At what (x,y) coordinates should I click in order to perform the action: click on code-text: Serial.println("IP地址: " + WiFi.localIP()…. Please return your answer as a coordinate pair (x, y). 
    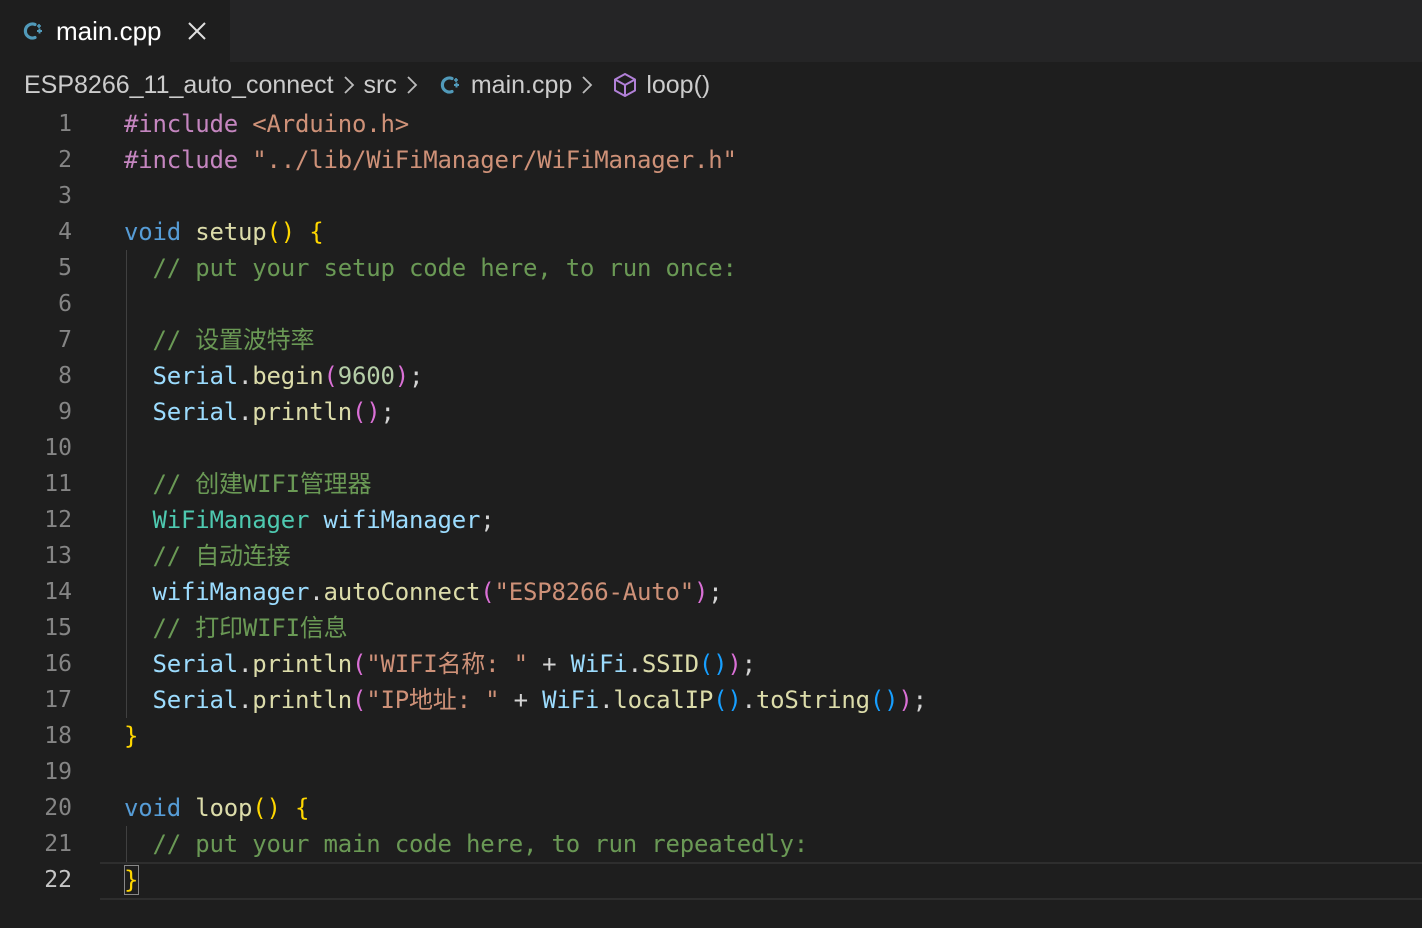
    Looking at the image, I should click on (526, 700).